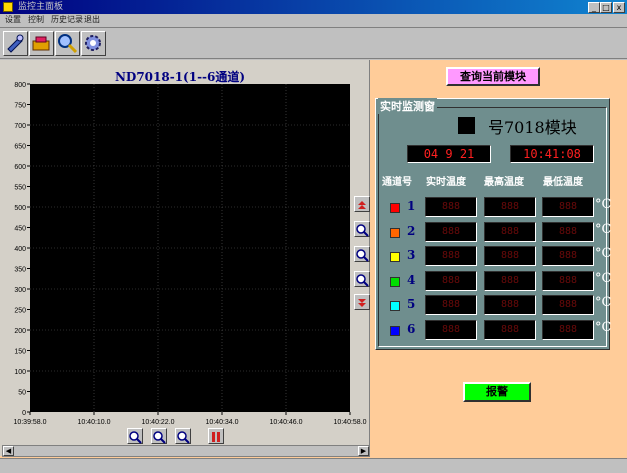 This screenshot has height=473, width=627. I want to click on bottom-zoom-out-button, so click(183, 436).